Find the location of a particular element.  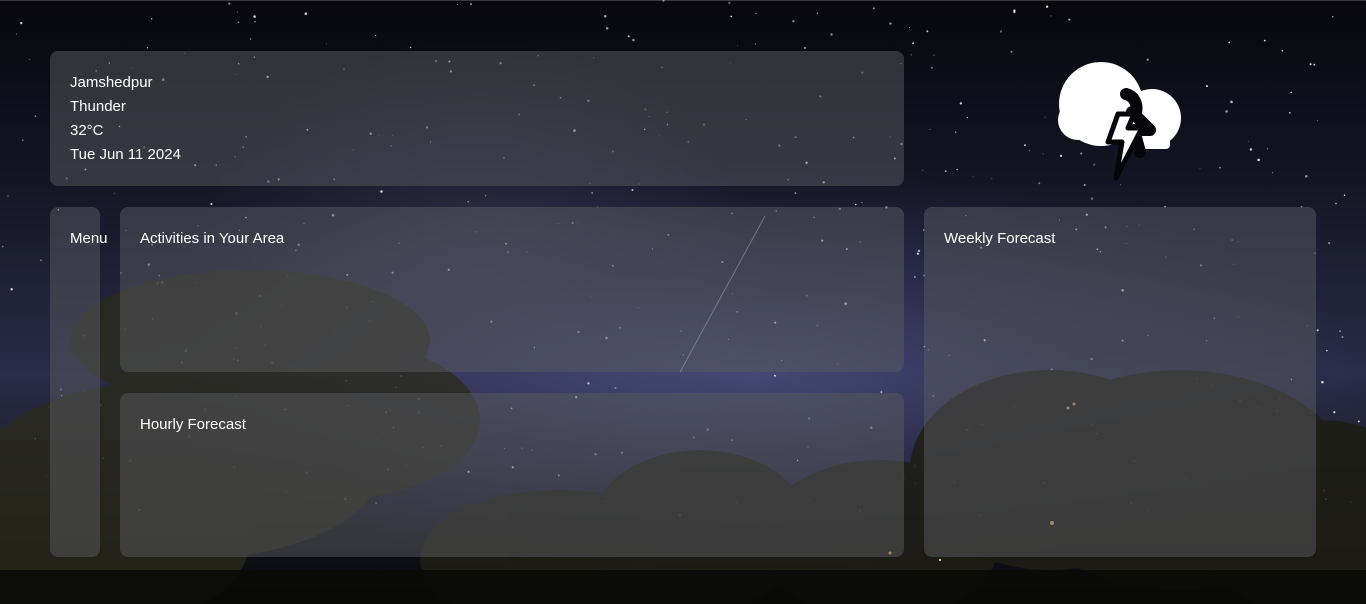

temperature: 32°C is located at coordinates (87, 130).